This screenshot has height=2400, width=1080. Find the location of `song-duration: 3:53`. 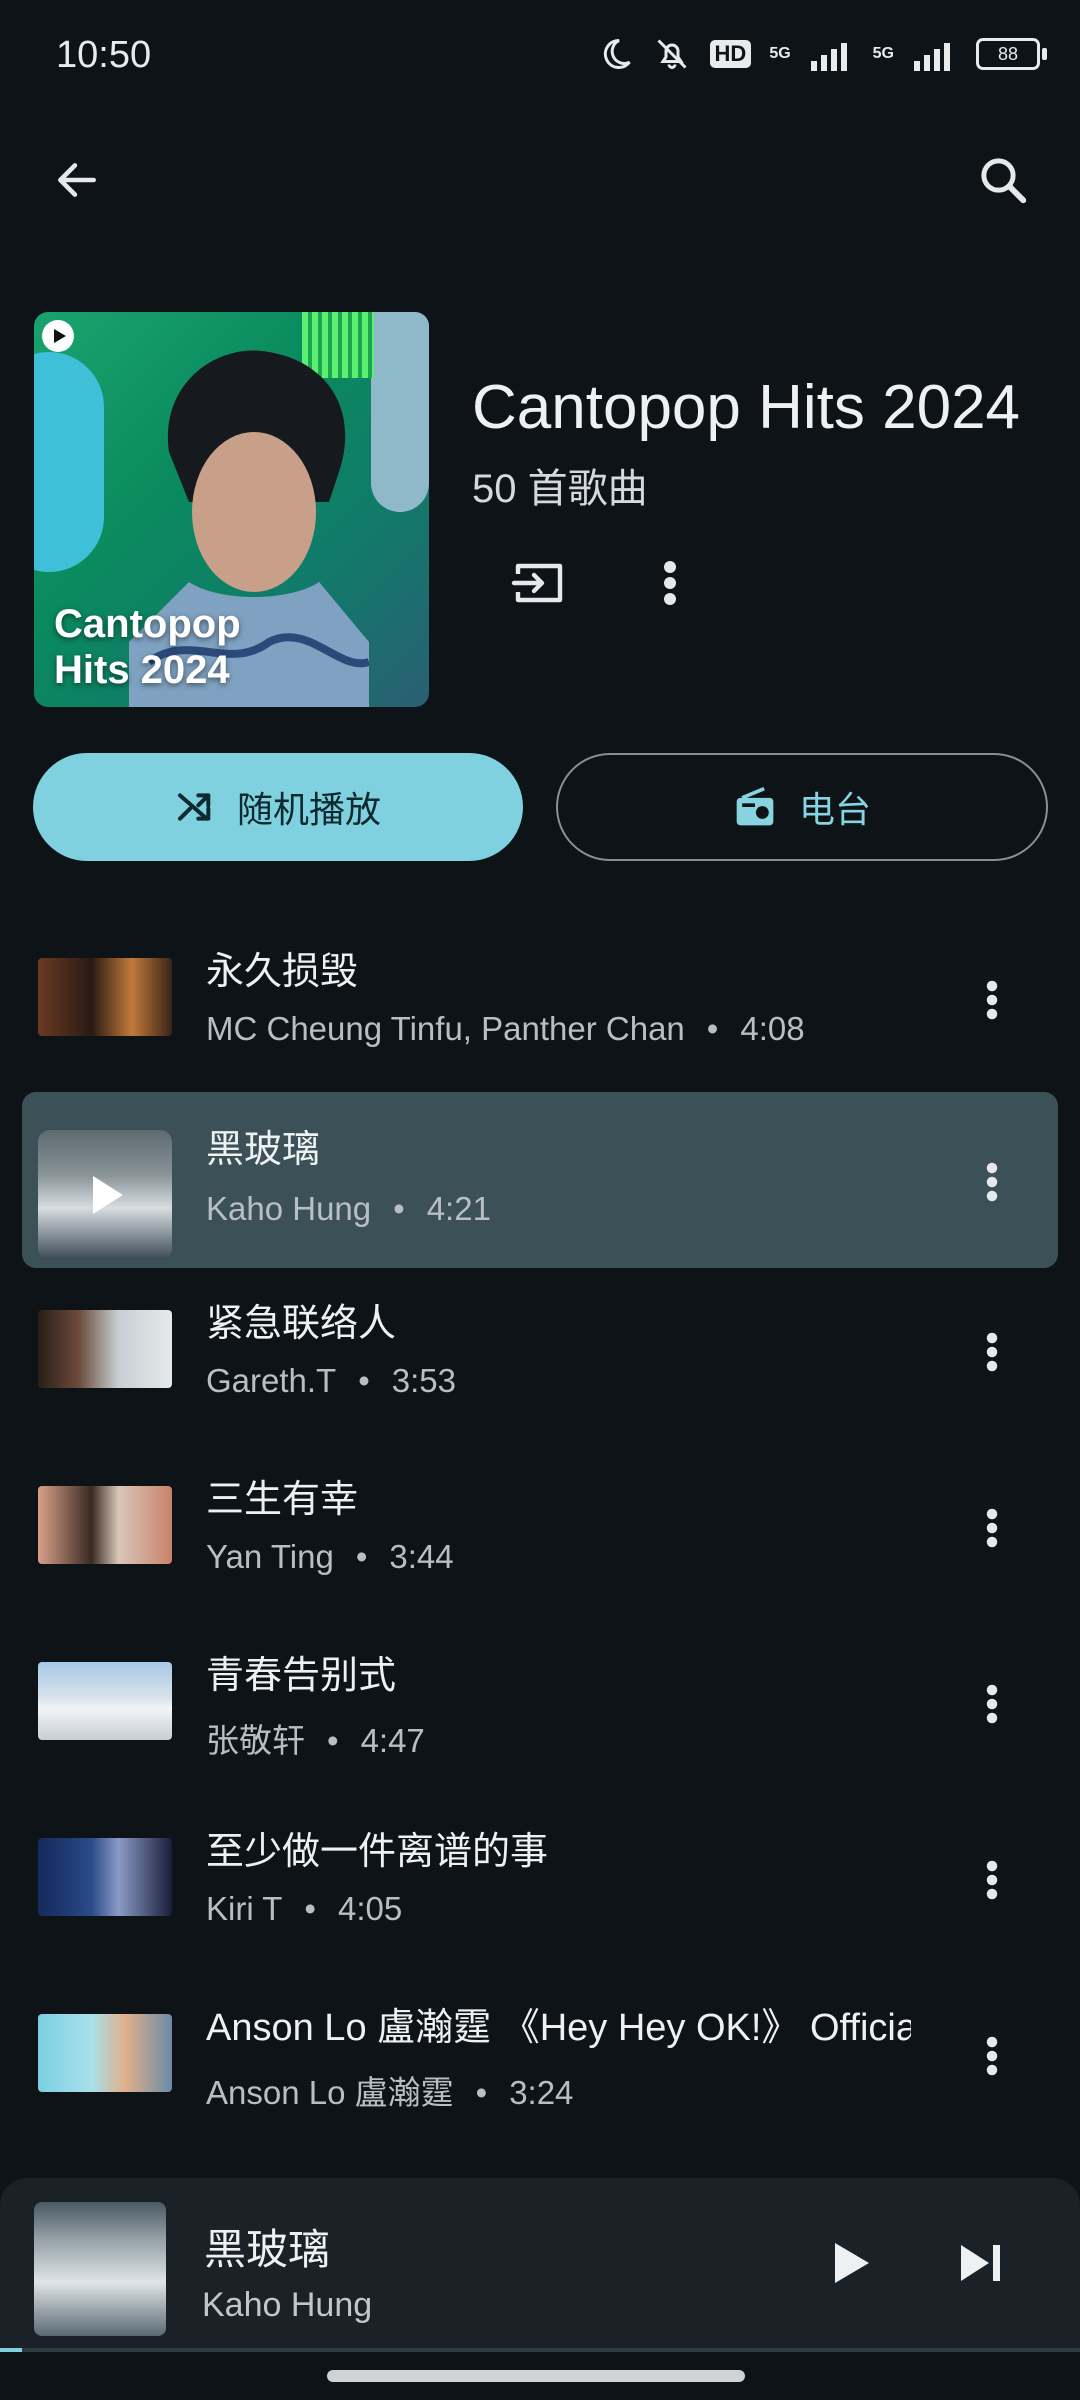

song-duration: 3:53 is located at coordinates (424, 1380).